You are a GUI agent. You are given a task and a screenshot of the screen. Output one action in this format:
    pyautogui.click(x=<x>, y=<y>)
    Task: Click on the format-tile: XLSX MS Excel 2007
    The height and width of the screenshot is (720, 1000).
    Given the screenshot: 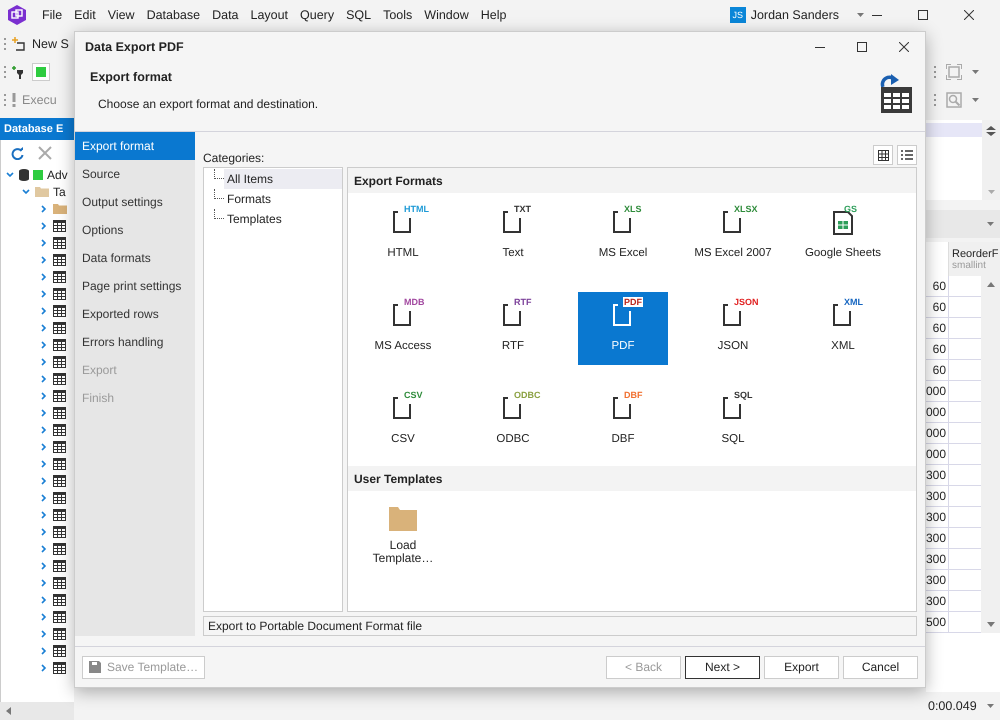 What is the action you would take?
    pyautogui.click(x=733, y=235)
    